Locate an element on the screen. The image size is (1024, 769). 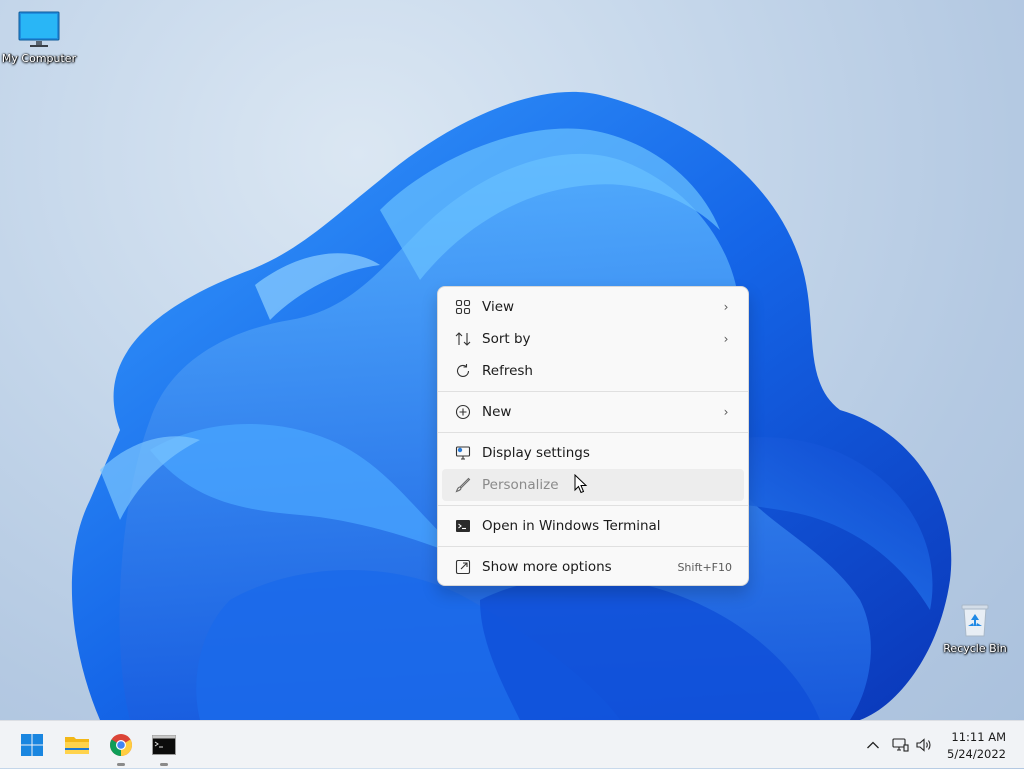
taskbar-start-button is located at coordinates (32, 745).